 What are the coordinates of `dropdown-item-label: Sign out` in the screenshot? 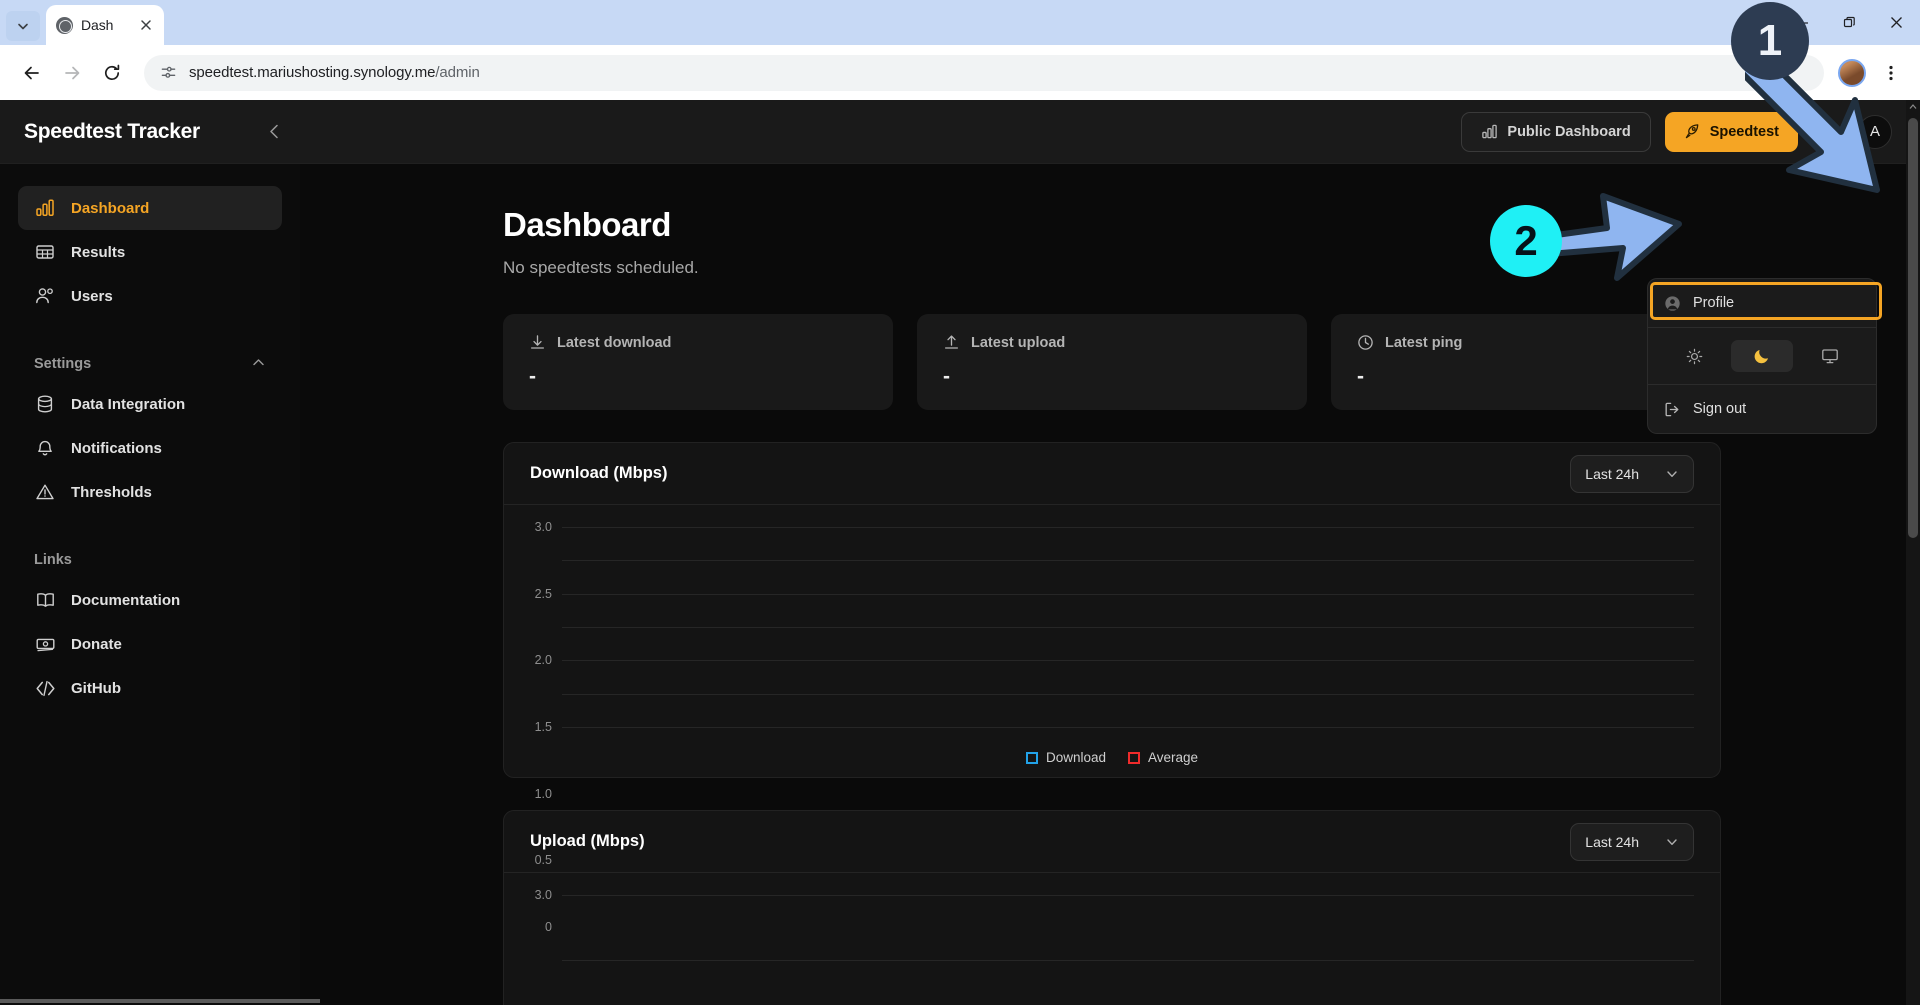 It's located at (1720, 409).